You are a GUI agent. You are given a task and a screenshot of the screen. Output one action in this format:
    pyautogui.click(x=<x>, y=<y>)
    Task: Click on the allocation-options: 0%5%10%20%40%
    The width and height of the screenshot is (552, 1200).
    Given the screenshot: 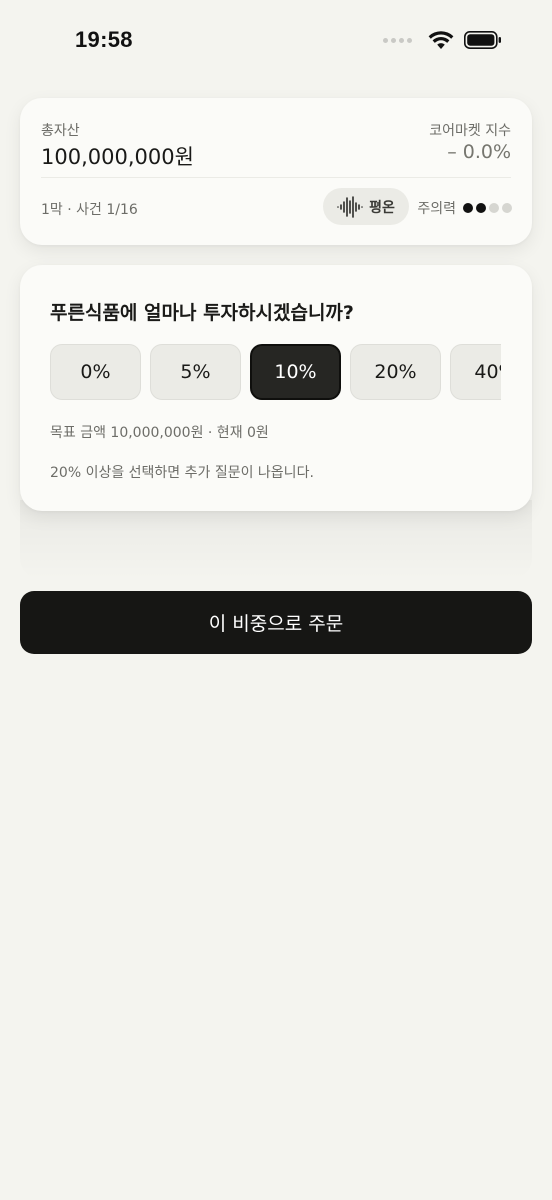 What is the action you would take?
    pyautogui.click(x=275, y=372)
    